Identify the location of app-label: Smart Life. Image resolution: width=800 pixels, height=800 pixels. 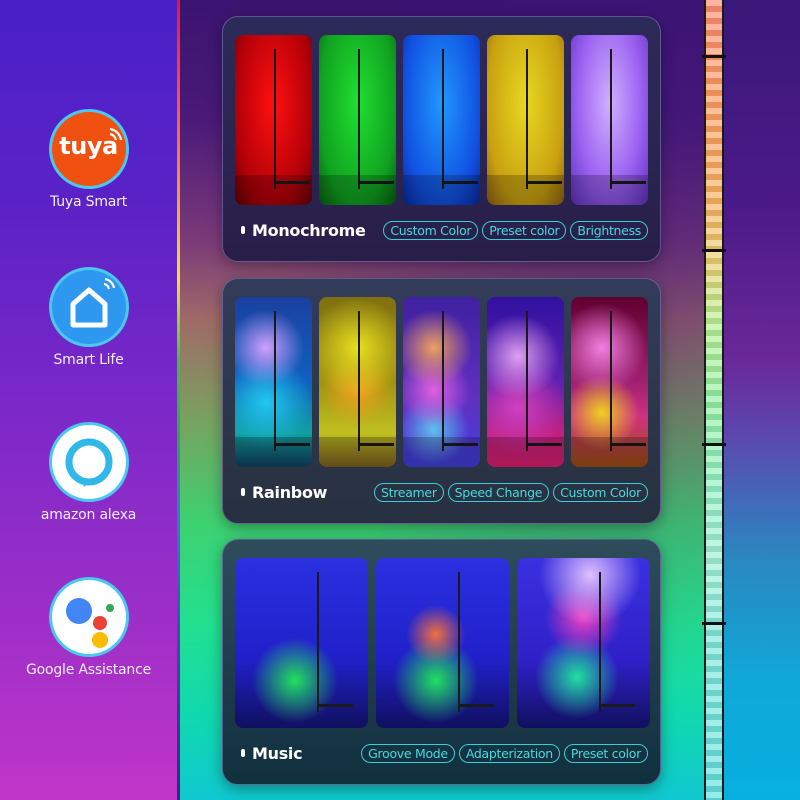
(88, 360).